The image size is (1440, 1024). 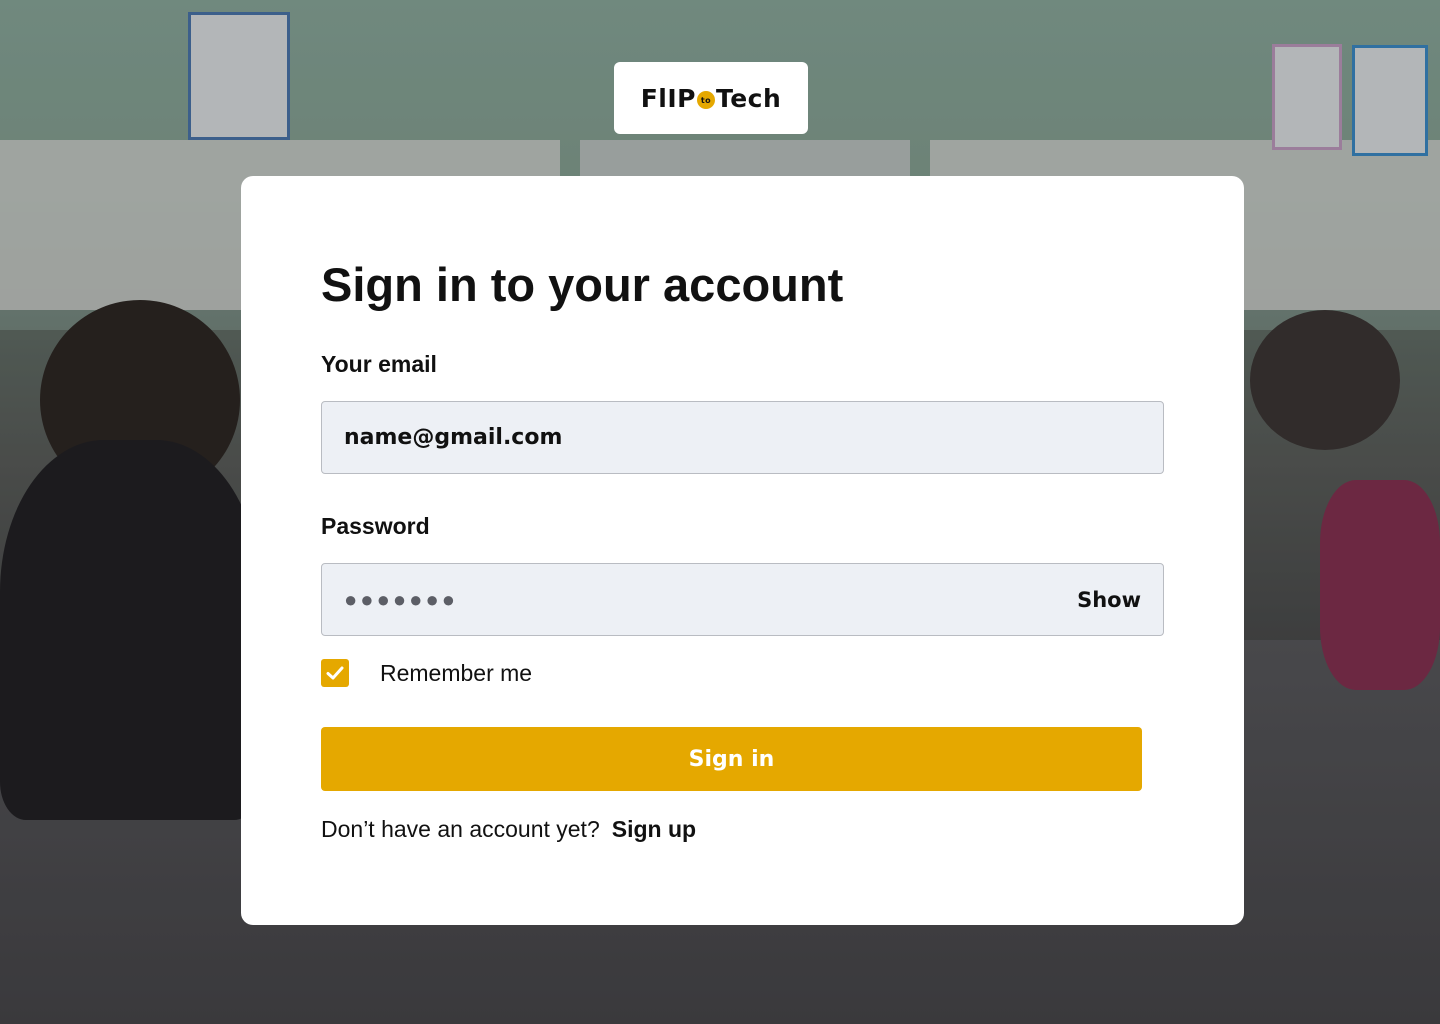 What do you see at coordinates (705, 100) in the screenshot?
I see `logo-badge: to` at bounding box center [705, 100].